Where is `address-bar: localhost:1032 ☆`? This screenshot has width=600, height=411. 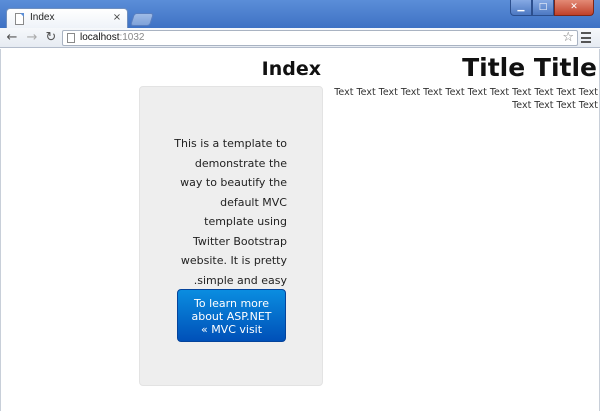
address-bar: localhost:1032 ☆ is located at coordinates (320, 38).